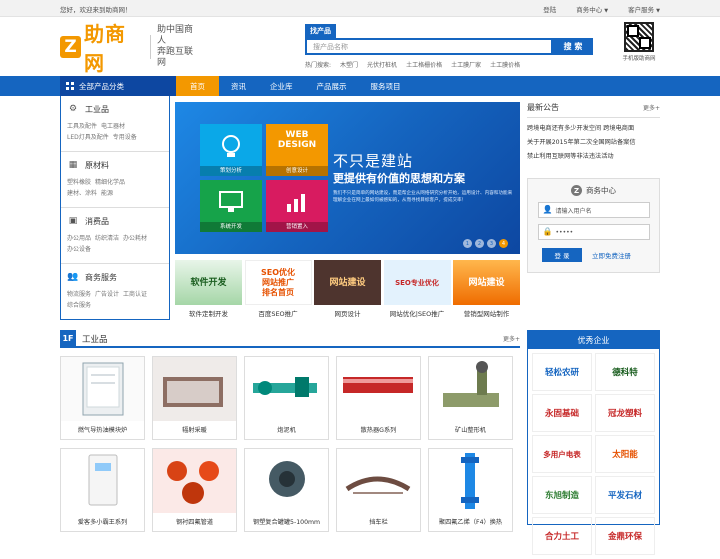 This screenshot has height=559, width=720. I want to click on firm-logo: 金鼎环保, so click(625, 536).